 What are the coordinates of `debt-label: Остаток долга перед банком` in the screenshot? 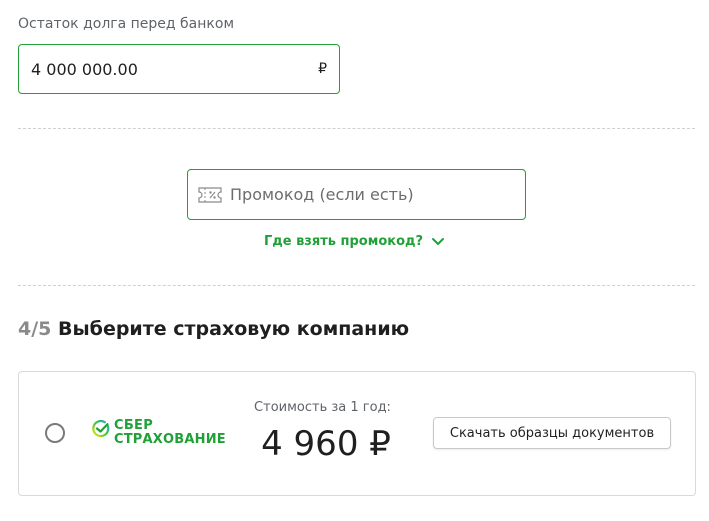 It's located at (126, 24).